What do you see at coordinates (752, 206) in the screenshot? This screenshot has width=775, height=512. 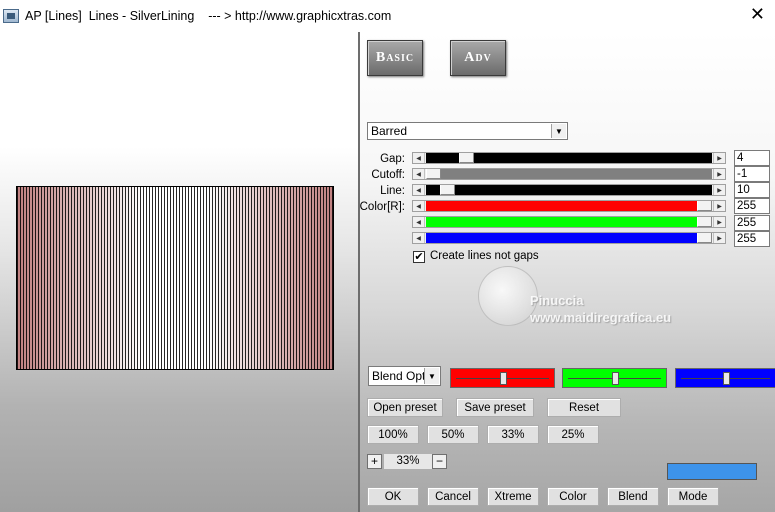 I see `color-r-value: 255` at bounding box center [752, 206].